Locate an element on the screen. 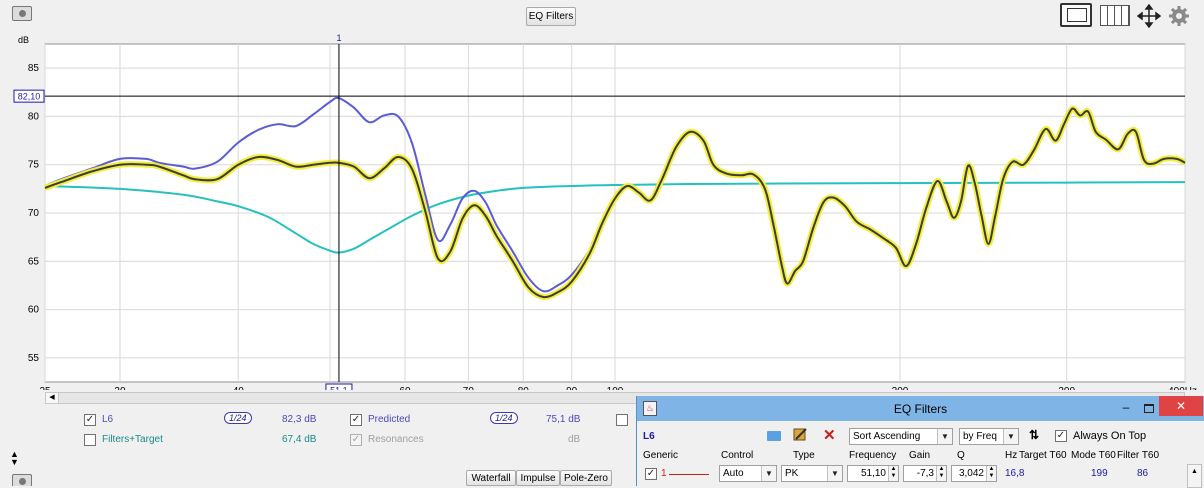 The image size is (1204, 488). eq-measurement-name: L6 is located at coordinates (649, 436).